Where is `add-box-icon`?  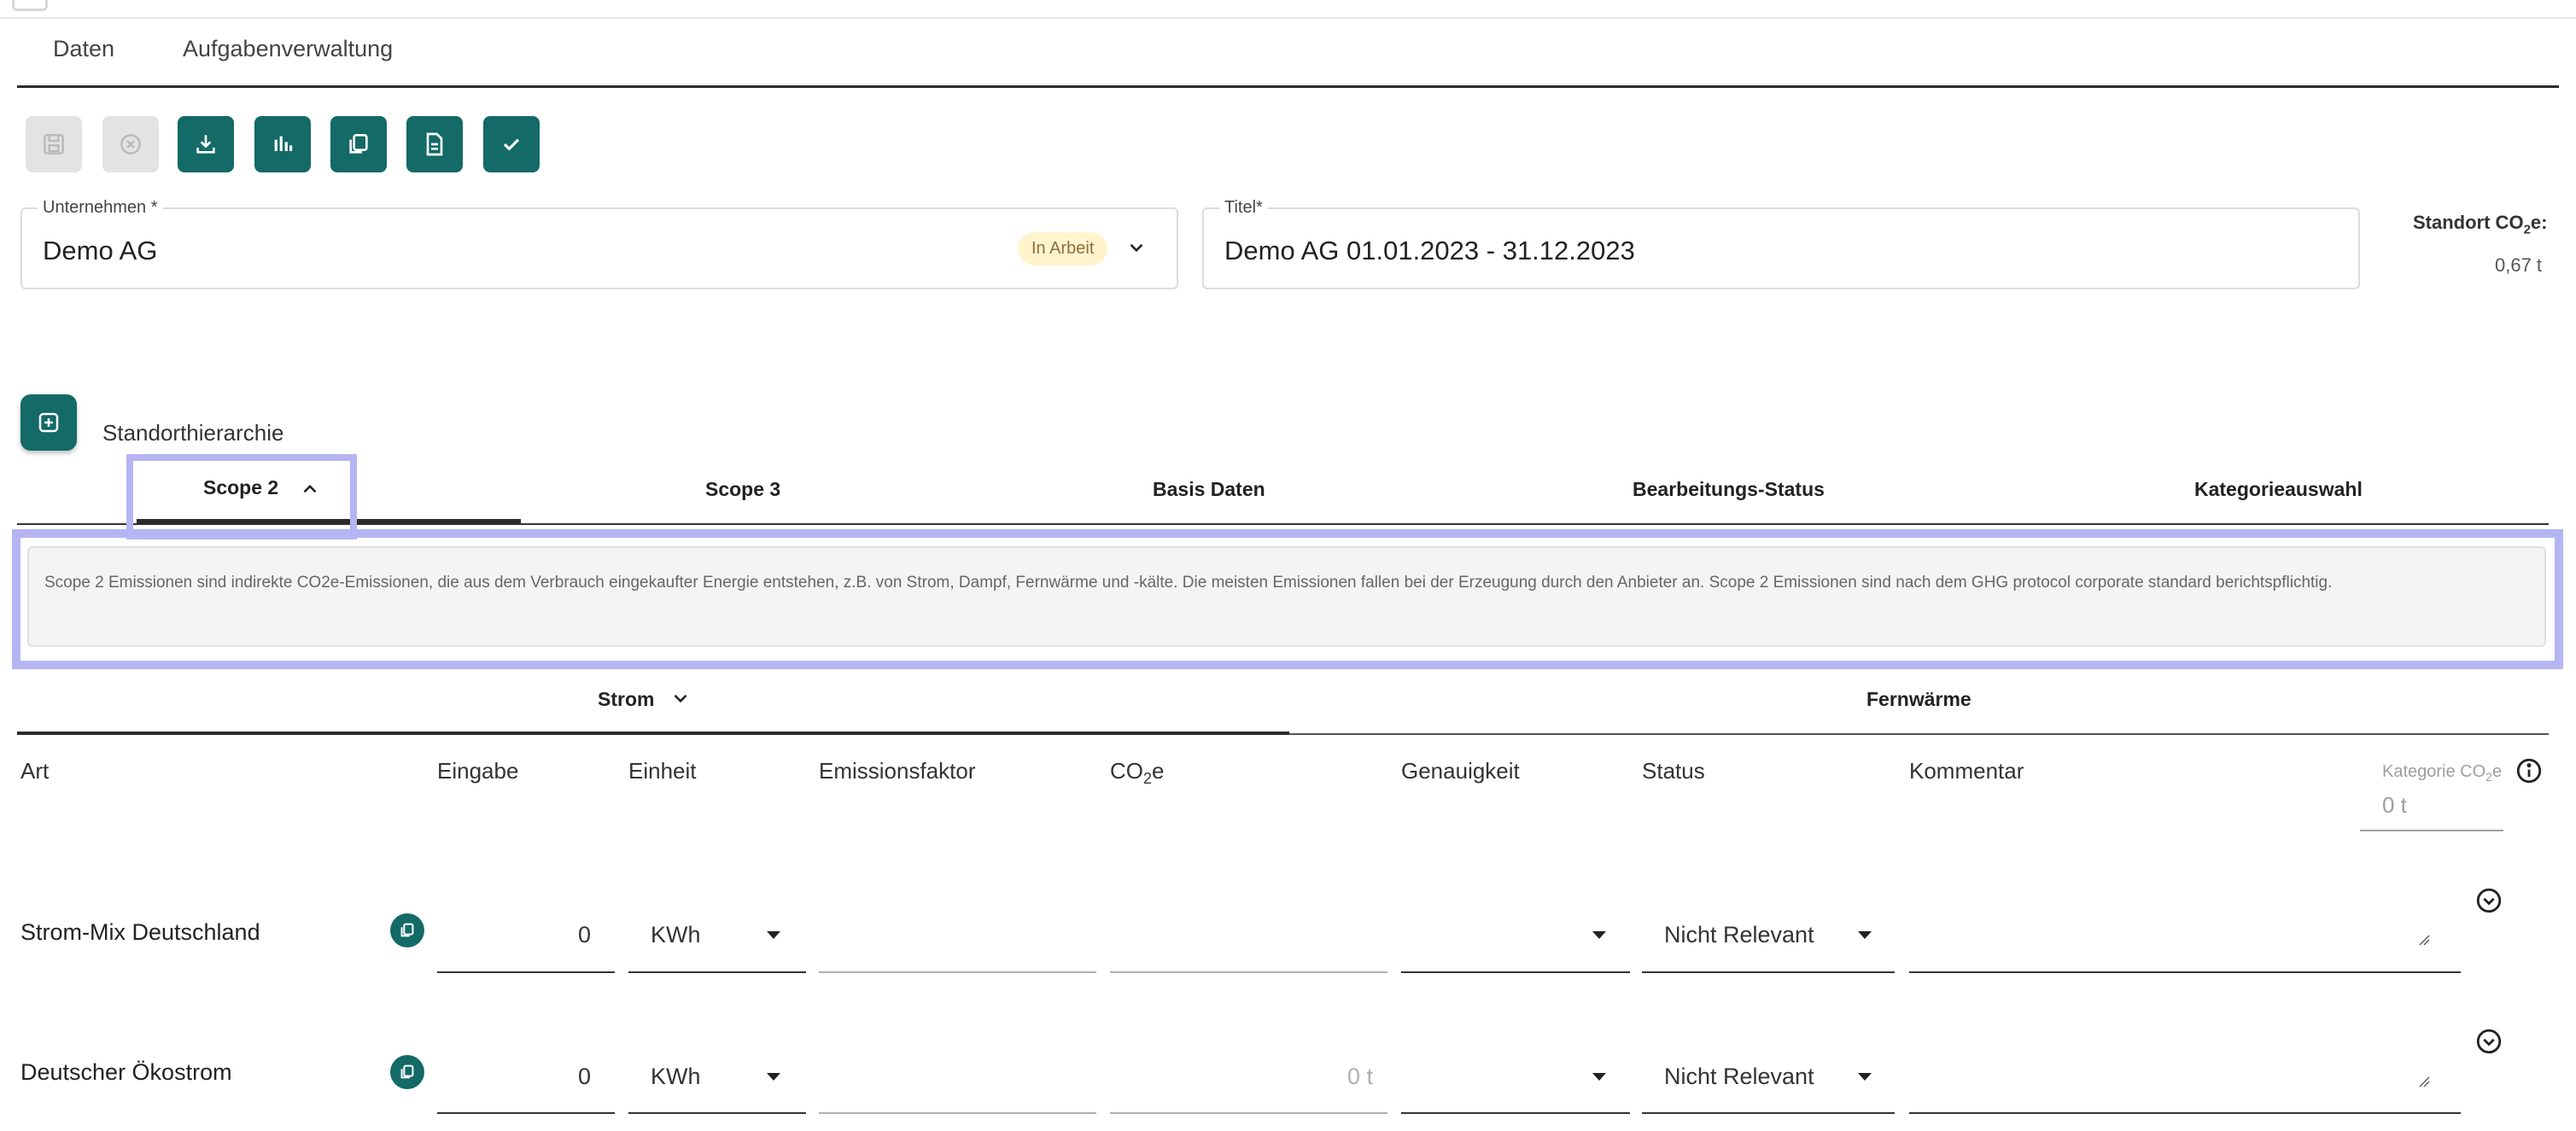
add-box-icon is located at coordinates (48, 422).